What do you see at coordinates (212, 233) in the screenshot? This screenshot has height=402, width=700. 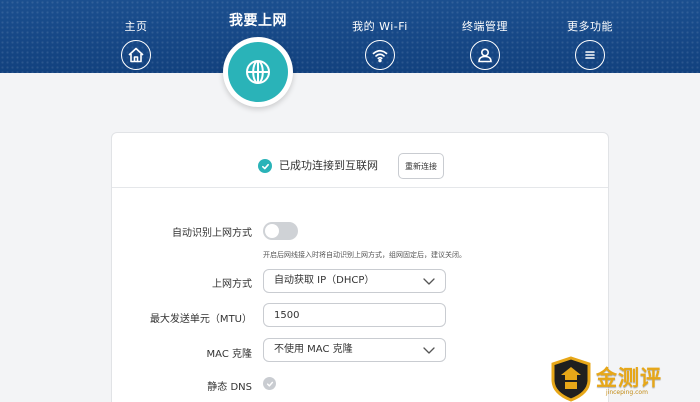 I see `auto-detect-label: 自动识别上网方式` at bounding box center [212, 233].